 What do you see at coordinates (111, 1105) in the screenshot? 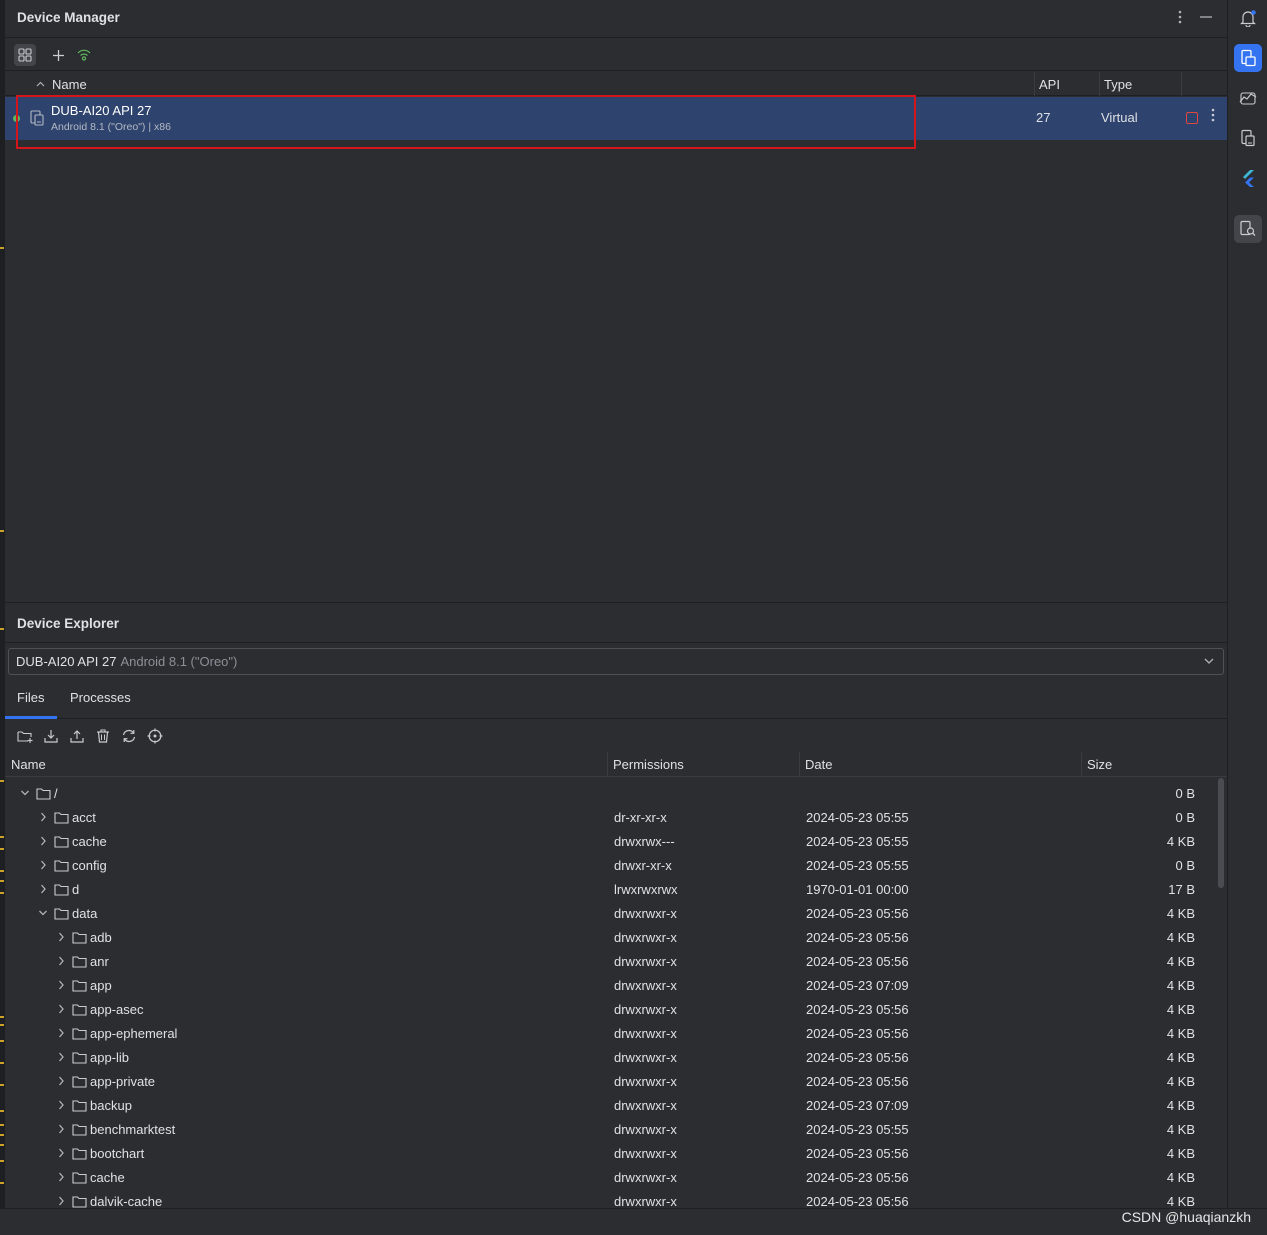
I see `file-name: backup` at bounding box center [111, 1105].